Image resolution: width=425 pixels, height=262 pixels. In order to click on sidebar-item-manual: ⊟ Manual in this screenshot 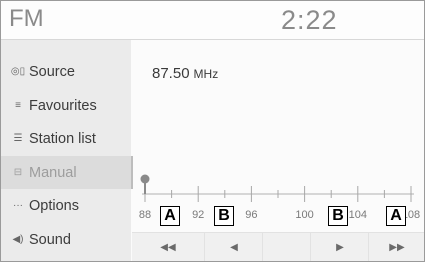, I will do `click(67, 172)`.